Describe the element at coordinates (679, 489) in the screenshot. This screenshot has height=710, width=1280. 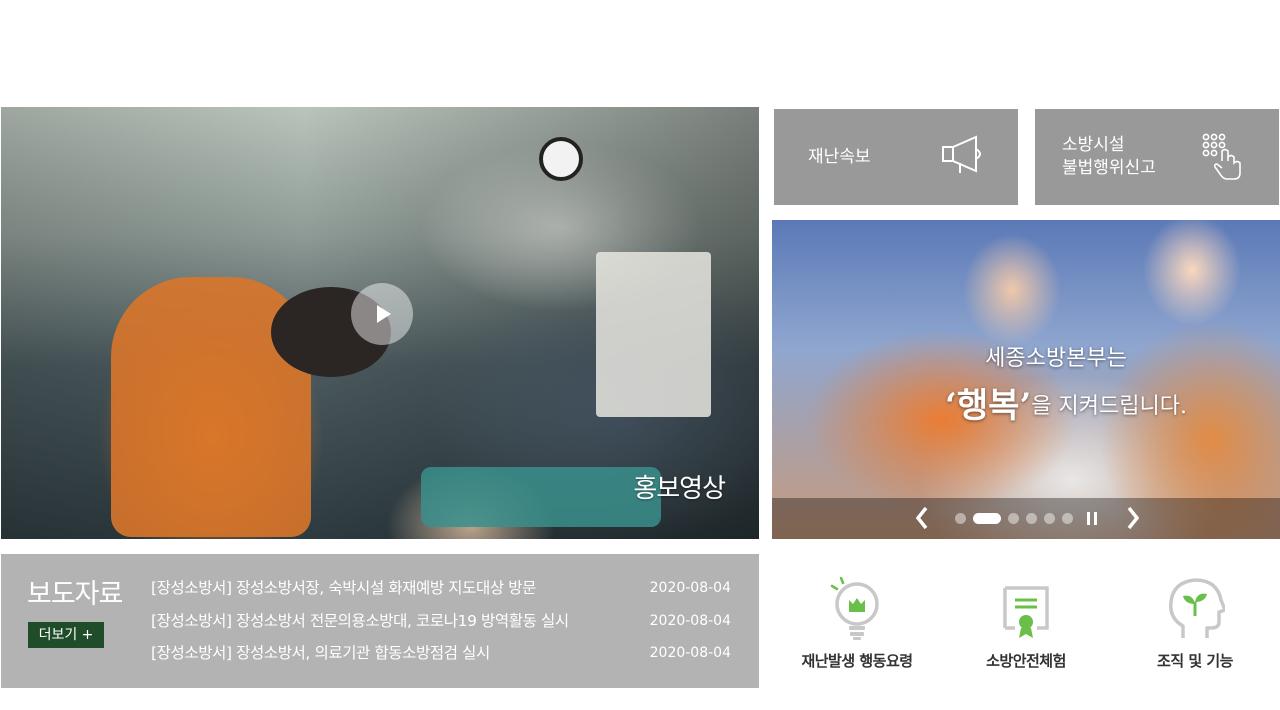
I see `video-caption: 홍보영상` at that location.